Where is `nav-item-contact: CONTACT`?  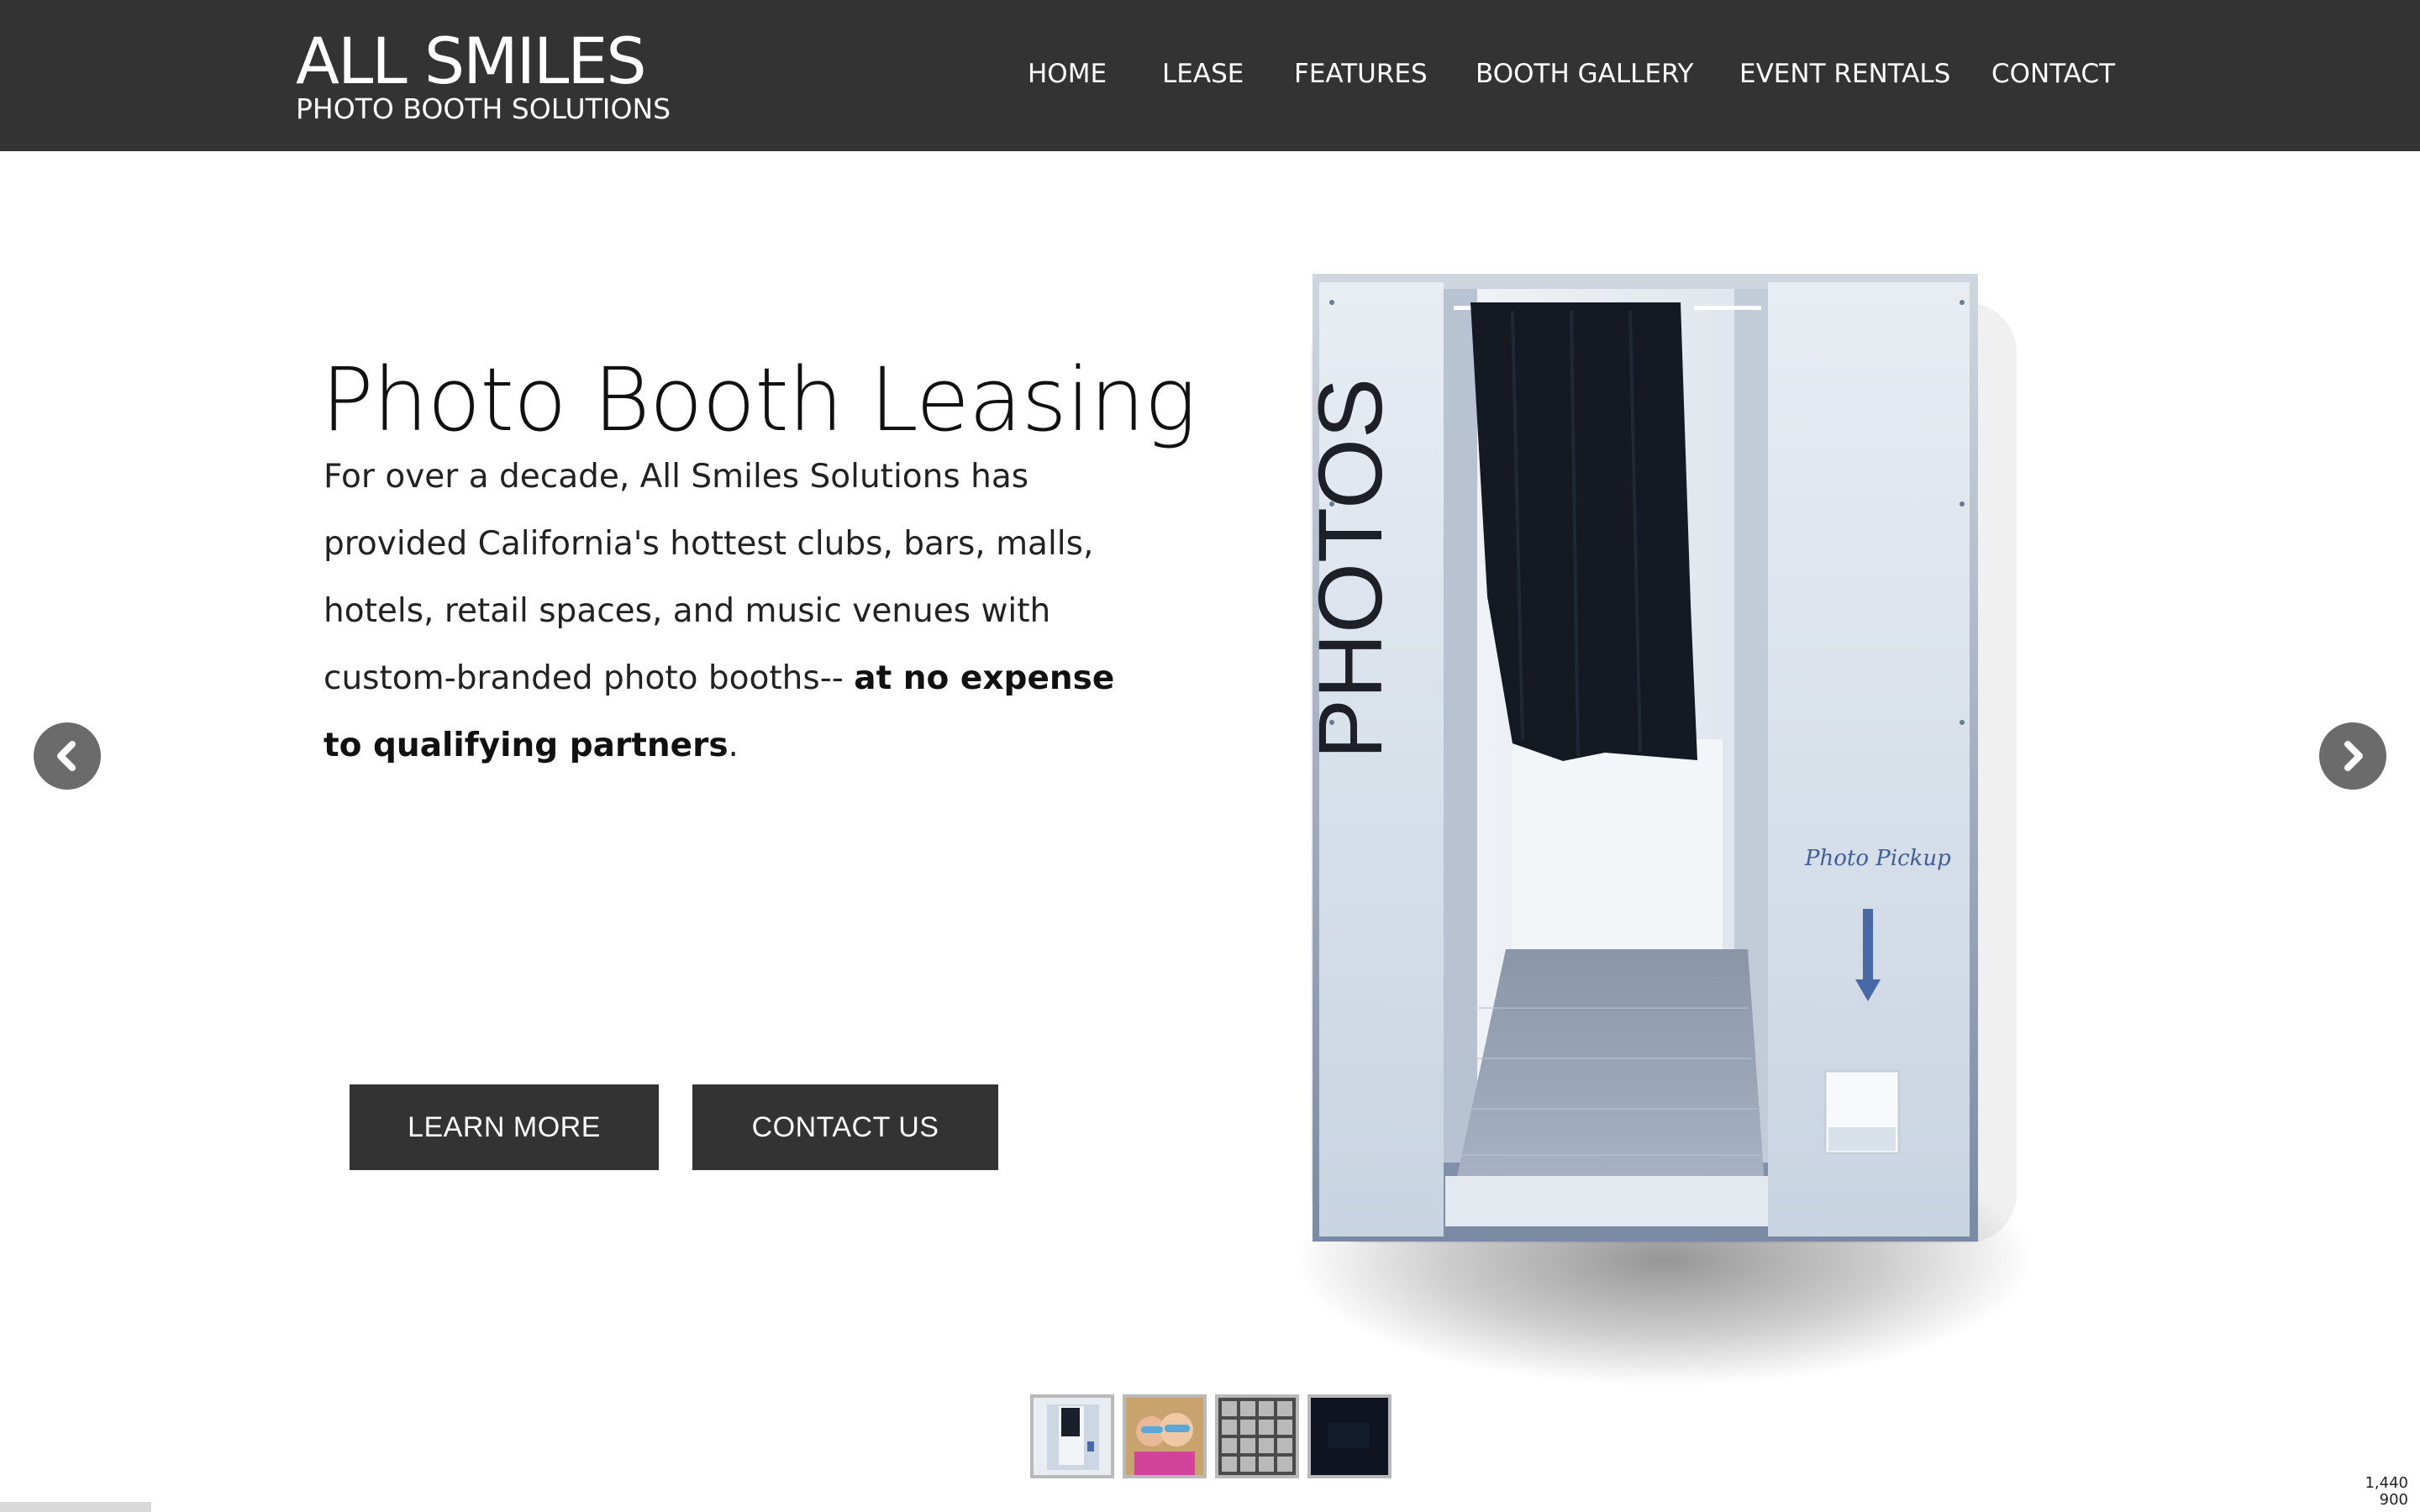 nav-item-contact: CONTACT is located at coordinates (2053, 74).